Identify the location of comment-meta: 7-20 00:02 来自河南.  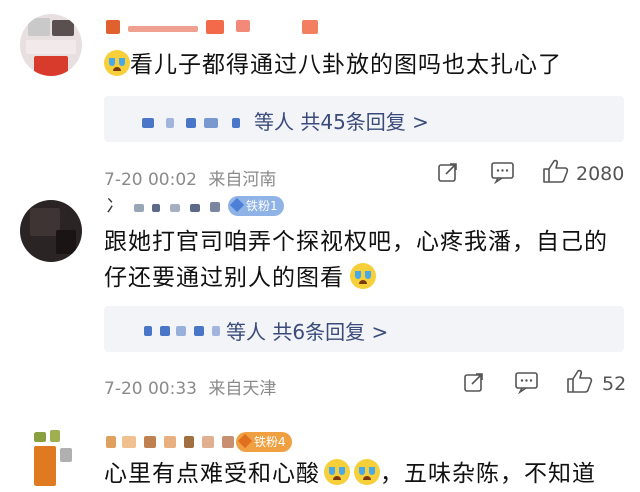
(190, 177).